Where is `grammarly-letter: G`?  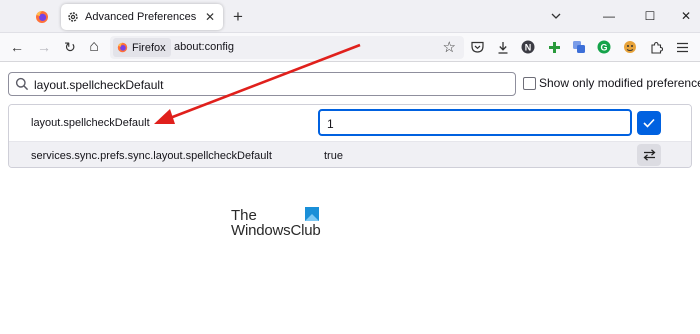 grammarly-letter: G is located at coordinates (603, 47).